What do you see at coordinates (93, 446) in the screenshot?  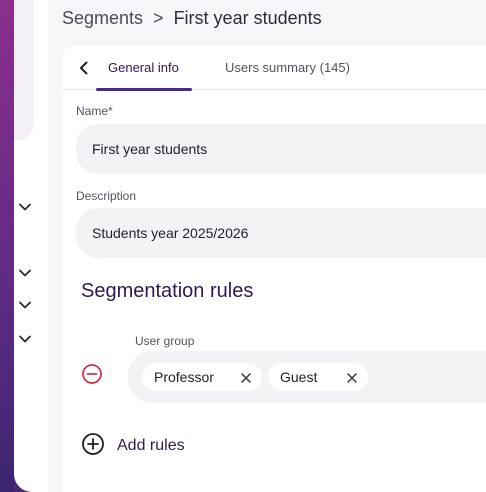 I see `plus-circle-icon` at bounding box center [93, 446].